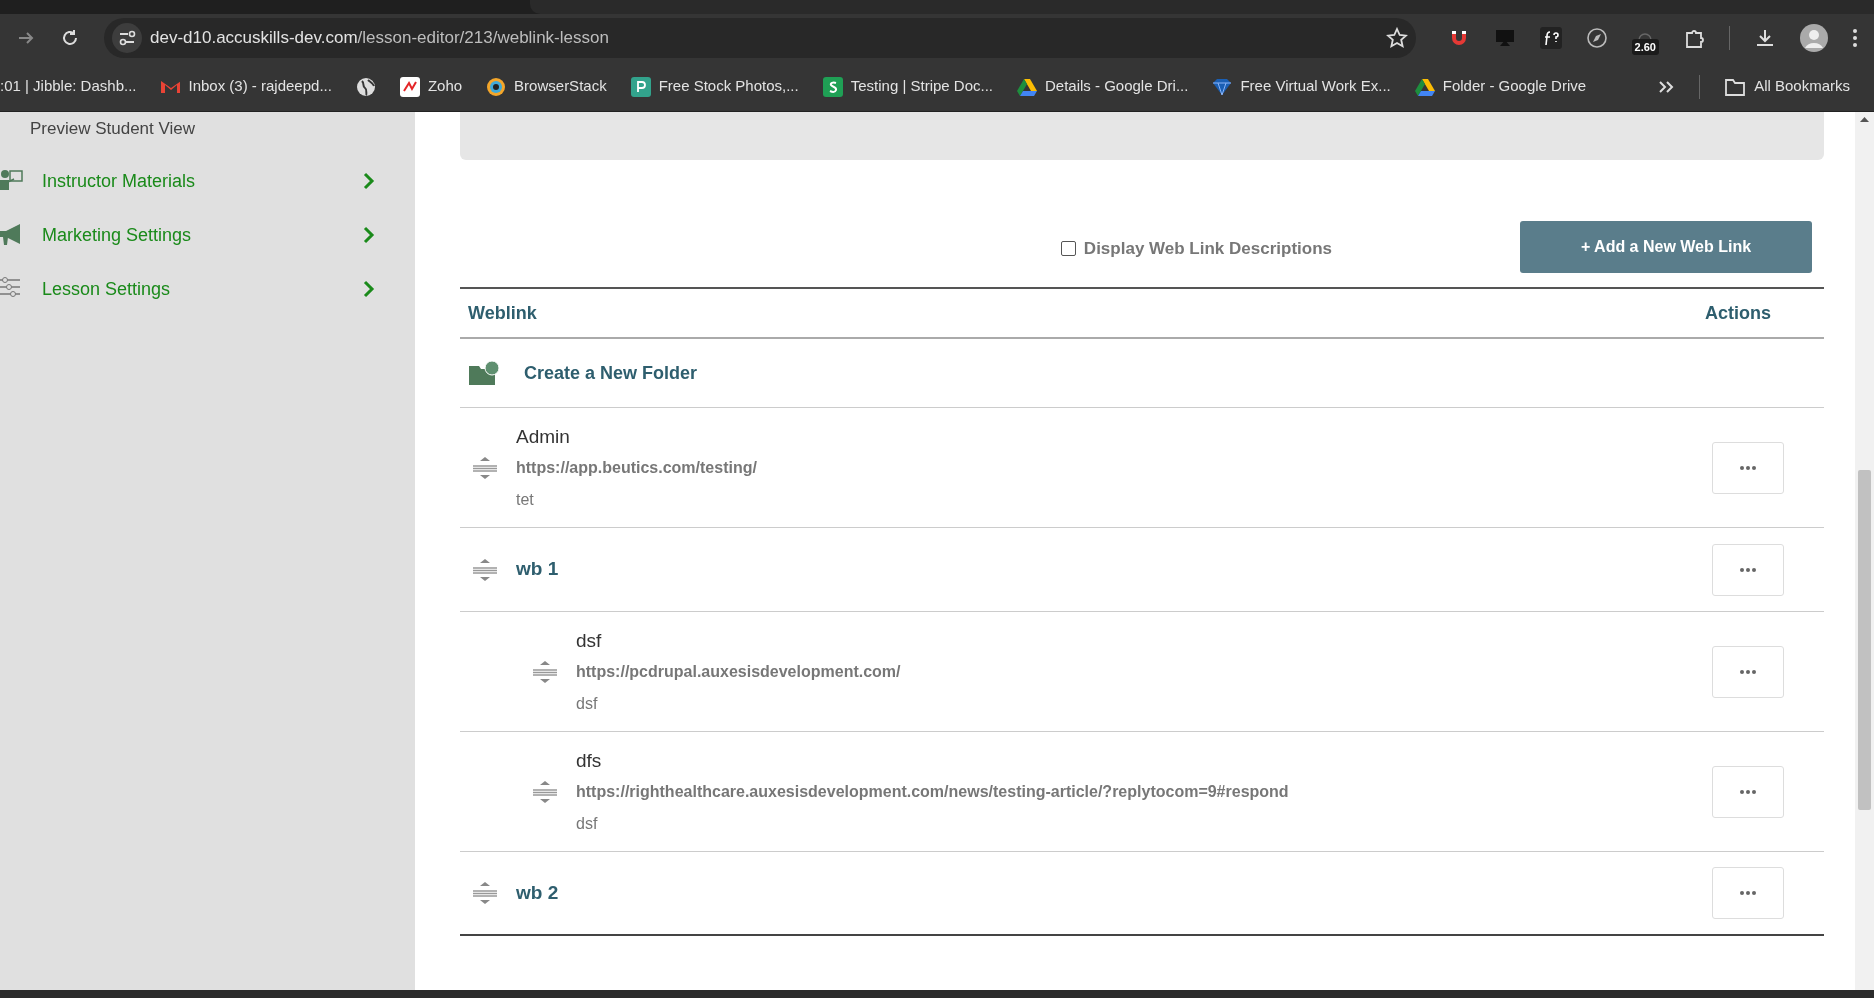 The width and height of the screenshot is (1874, 998). What do you see at coordinates (525, 499) in the screenshot?
I see `link-description: tet` at bounding box center [525, 499].